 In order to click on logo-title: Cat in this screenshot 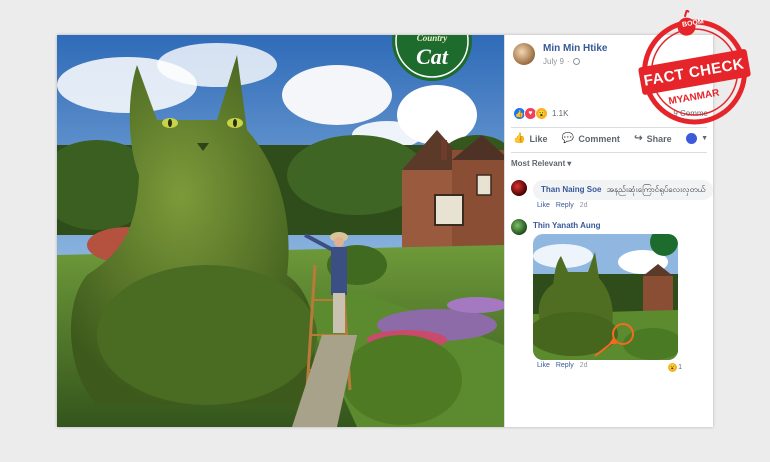, I will do `click(432, 56)`.